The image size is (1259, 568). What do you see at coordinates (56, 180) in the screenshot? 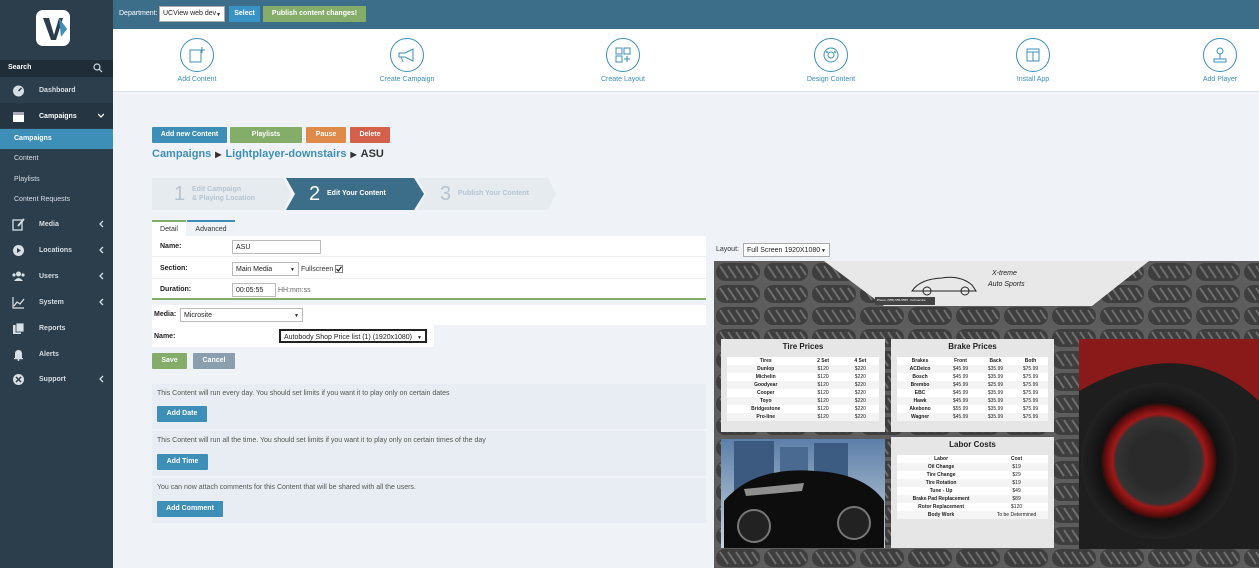
I see `sub-playlists: Playlists` at bounding box center [56, 180].